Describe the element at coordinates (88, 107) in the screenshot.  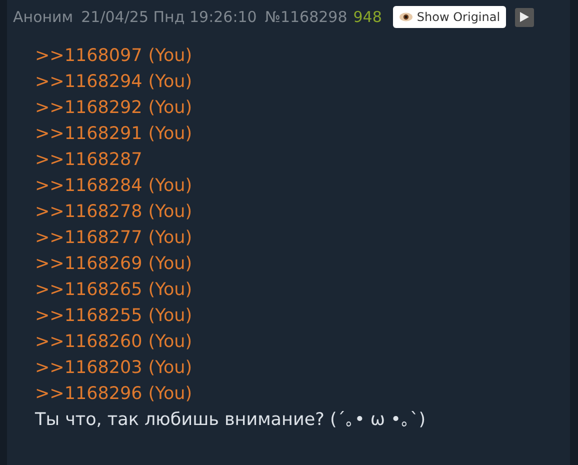
I see `reply-link: >>1168292` at that location.